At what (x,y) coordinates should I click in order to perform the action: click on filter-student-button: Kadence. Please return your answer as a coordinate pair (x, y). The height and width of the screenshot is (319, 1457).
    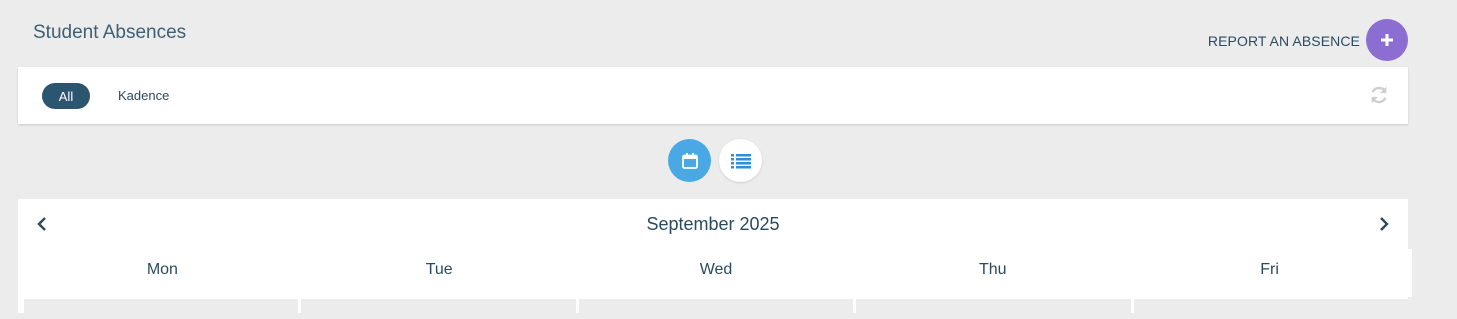
    Looking at the image, I should click on (143, 95).